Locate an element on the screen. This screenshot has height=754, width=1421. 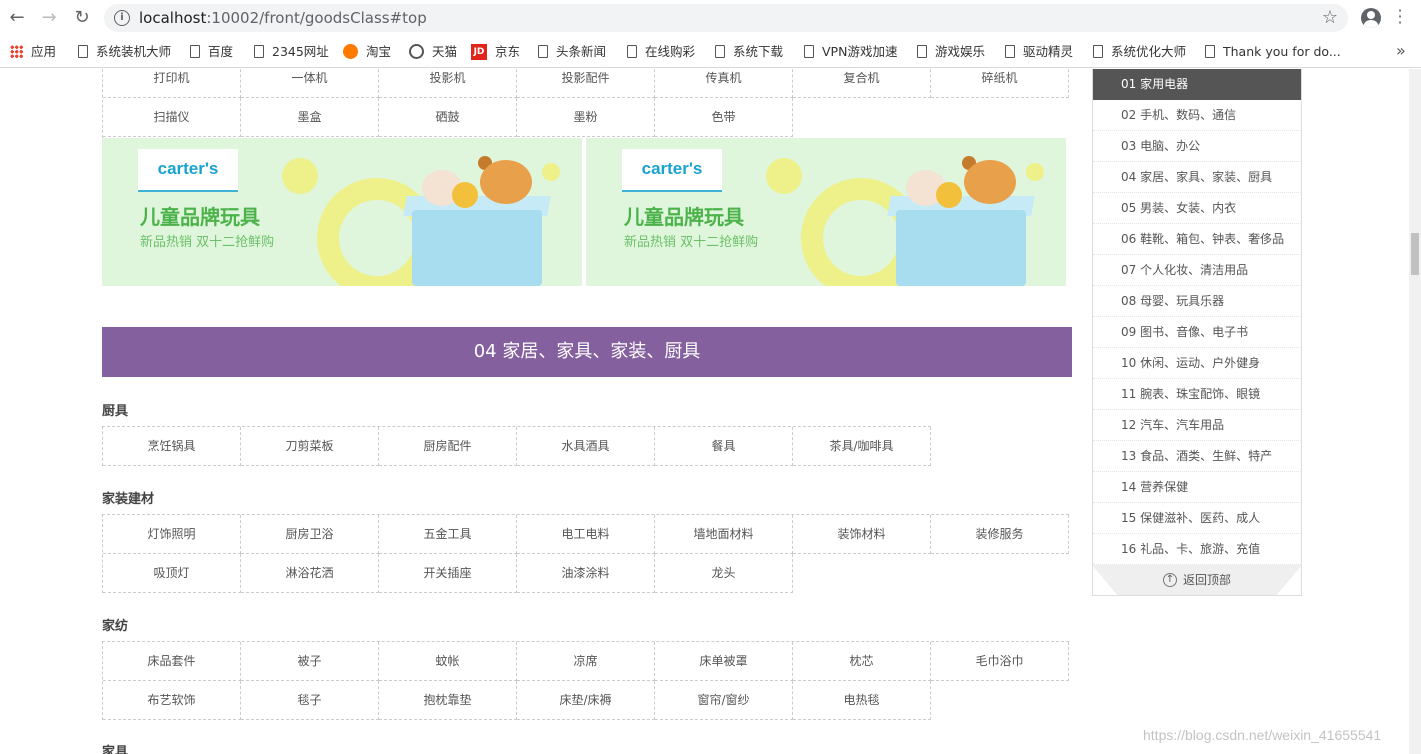
site-info-icon: i is located at coordinates (122, 18).